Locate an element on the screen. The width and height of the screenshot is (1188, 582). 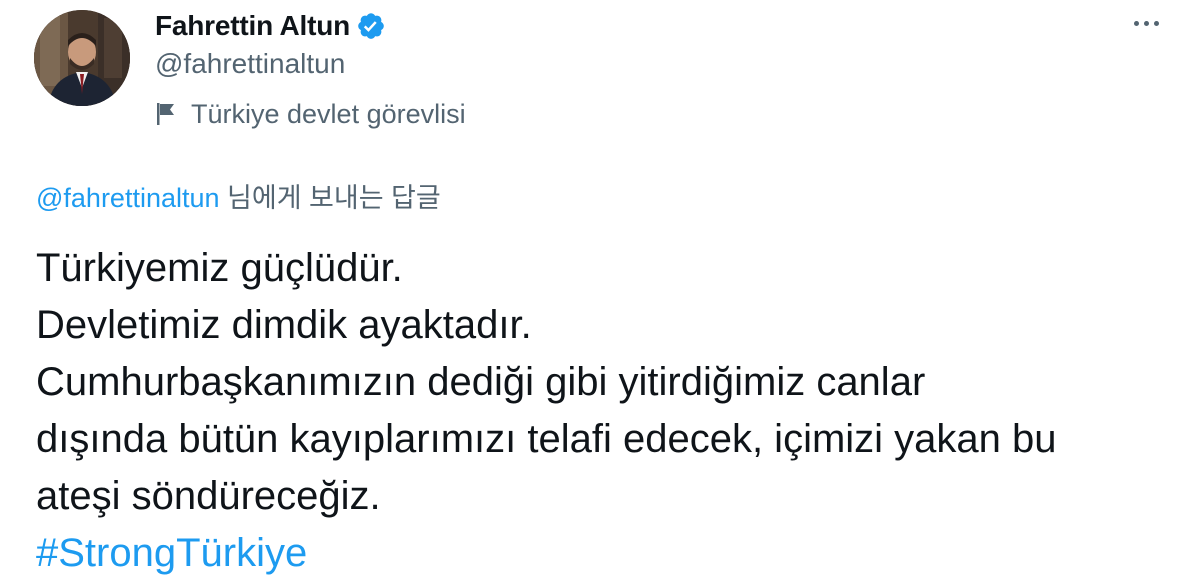
account-label-text: Türkiye devlet görevlisi is located at coordinates (328, 113).